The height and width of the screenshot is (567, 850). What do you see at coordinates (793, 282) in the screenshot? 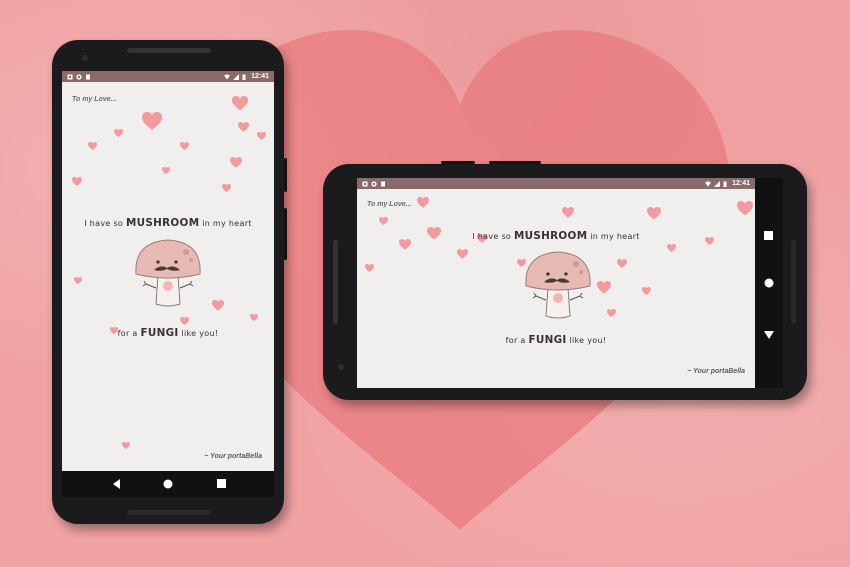
I see `right-speaker` at bounding box center [793, 282].